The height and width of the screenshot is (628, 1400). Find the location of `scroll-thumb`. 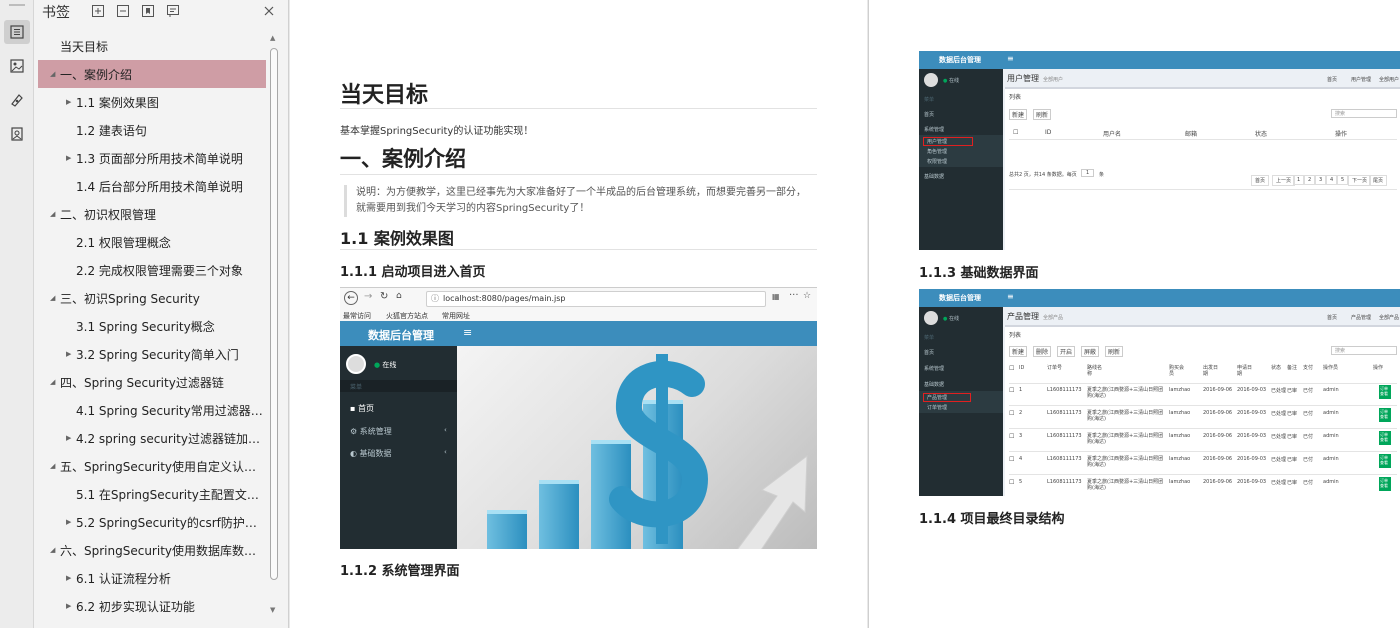

scroll-thumb is located at coordinates (274, 314).